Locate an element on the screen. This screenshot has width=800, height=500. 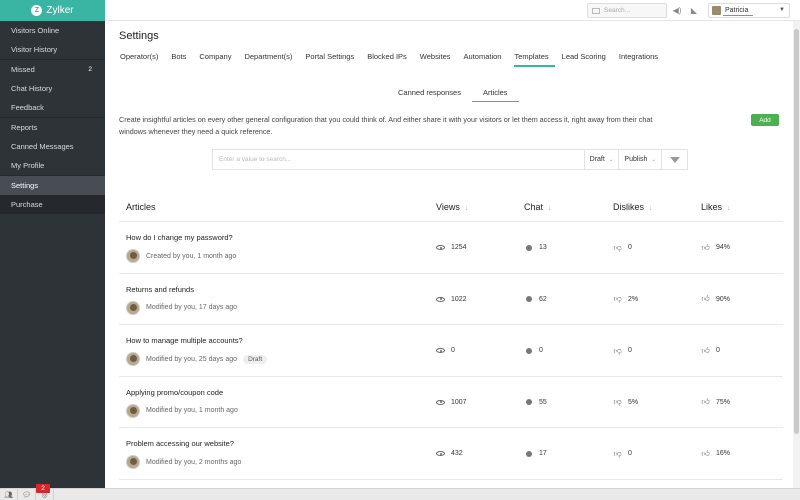
article-modified: Created by you, 1 month ago is located at coordinates (191, 256).